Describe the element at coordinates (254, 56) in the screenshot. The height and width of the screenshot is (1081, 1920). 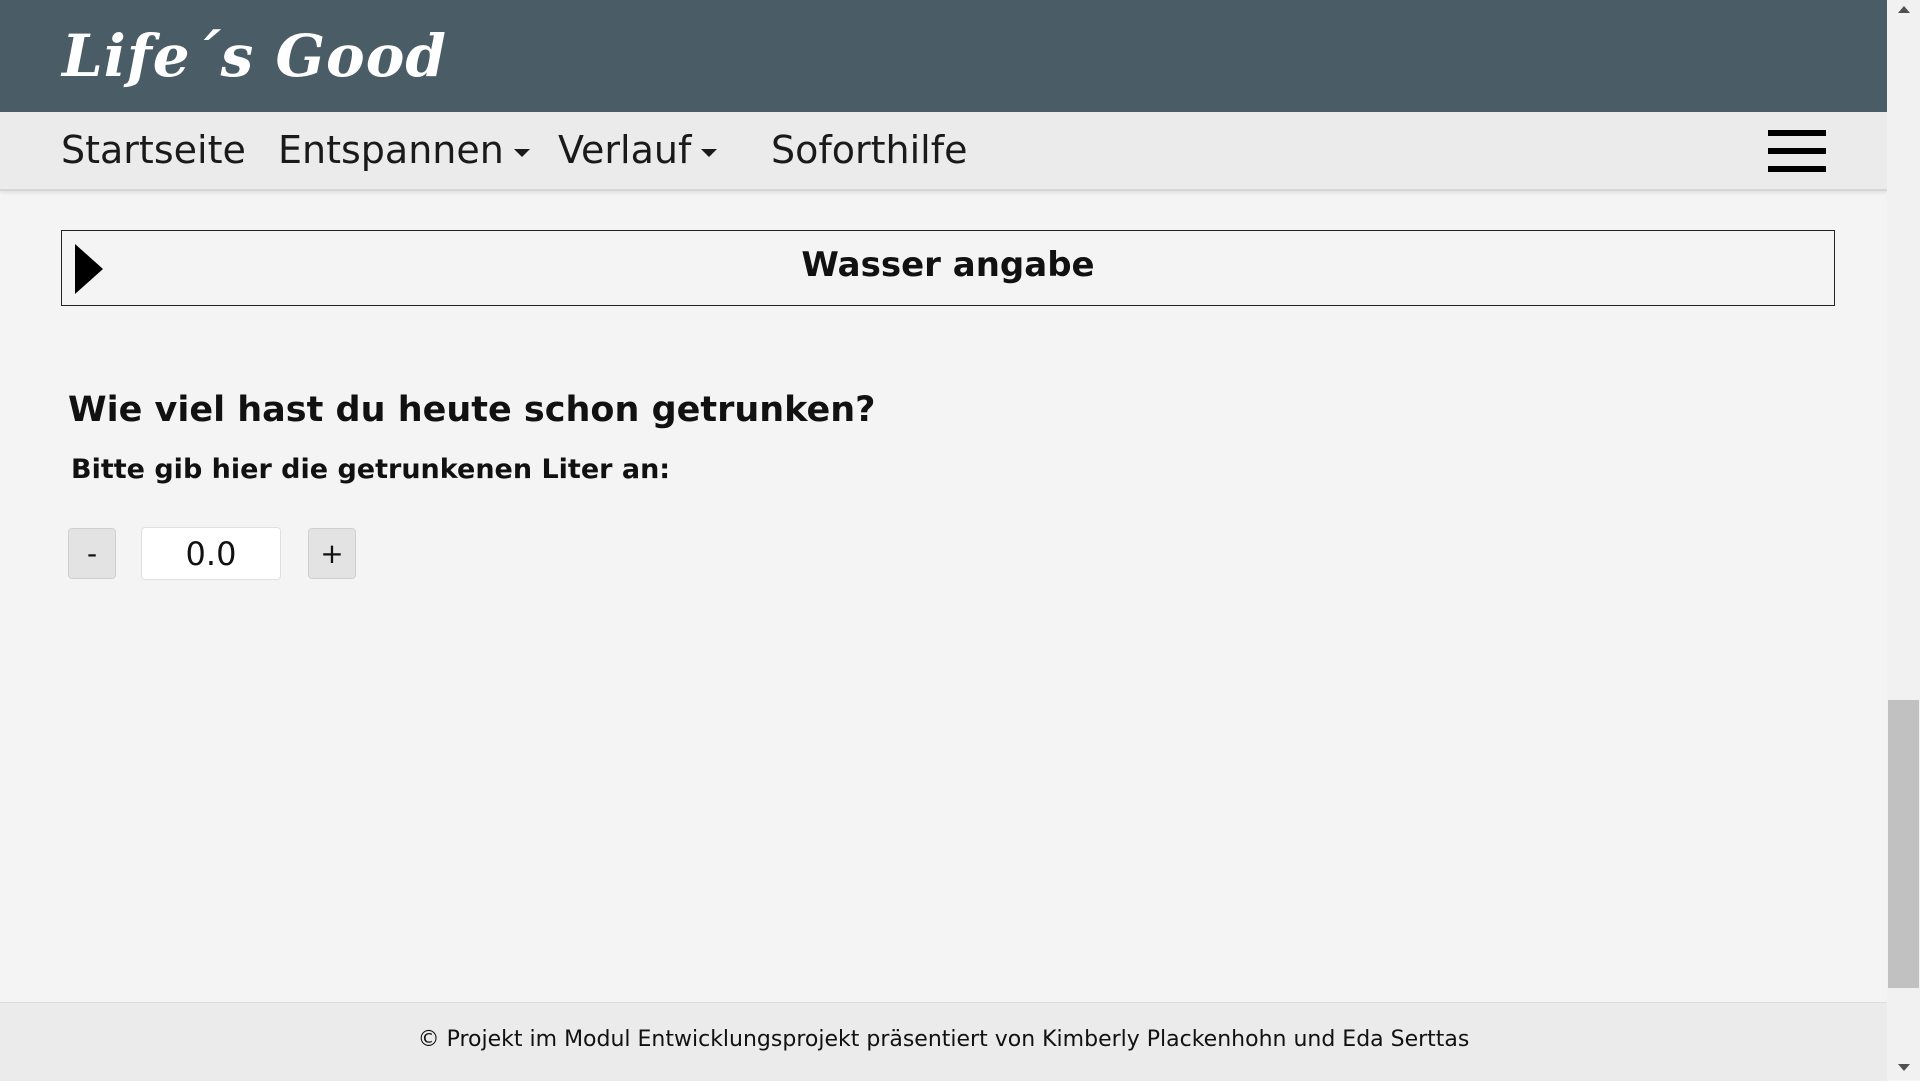
I see `site-logo: Life´s Good` at that location.